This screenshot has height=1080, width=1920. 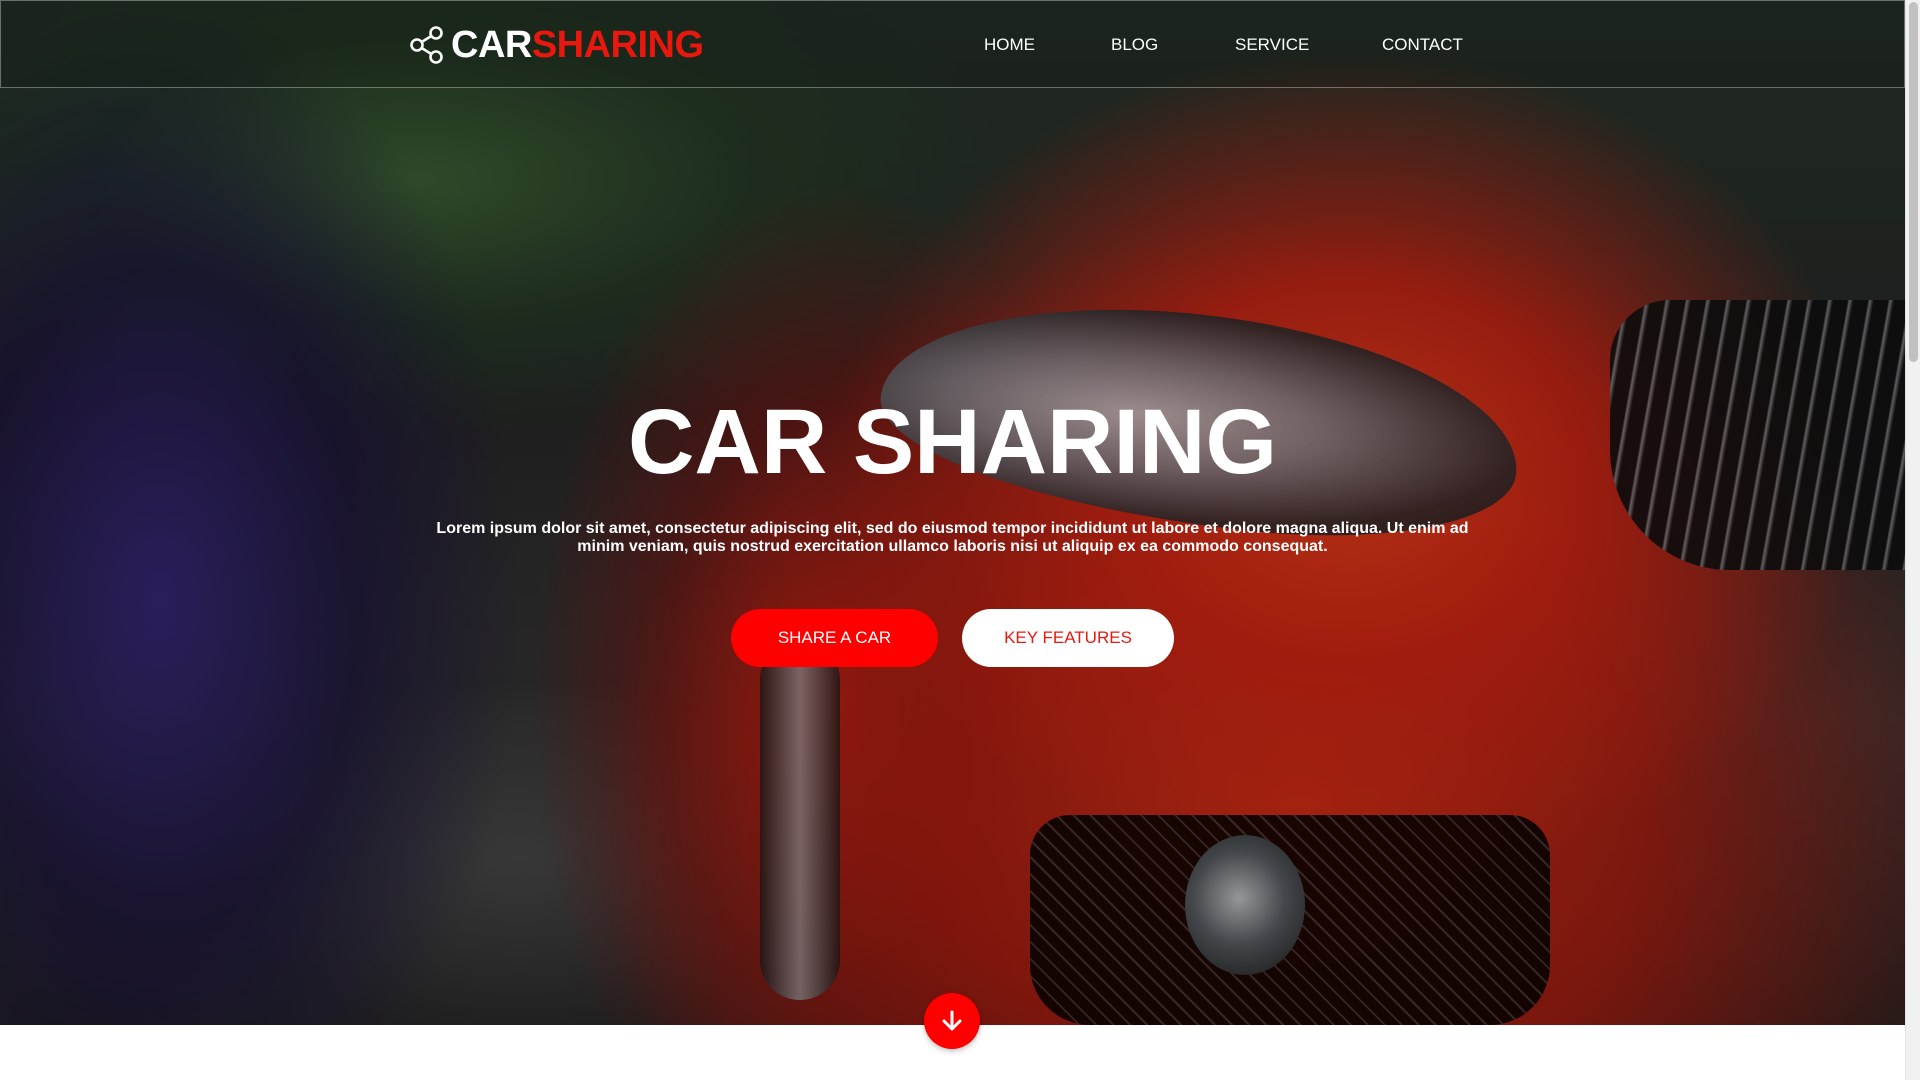 I want to click on logo-text: CARSHARING, so click(x=577, y=45).